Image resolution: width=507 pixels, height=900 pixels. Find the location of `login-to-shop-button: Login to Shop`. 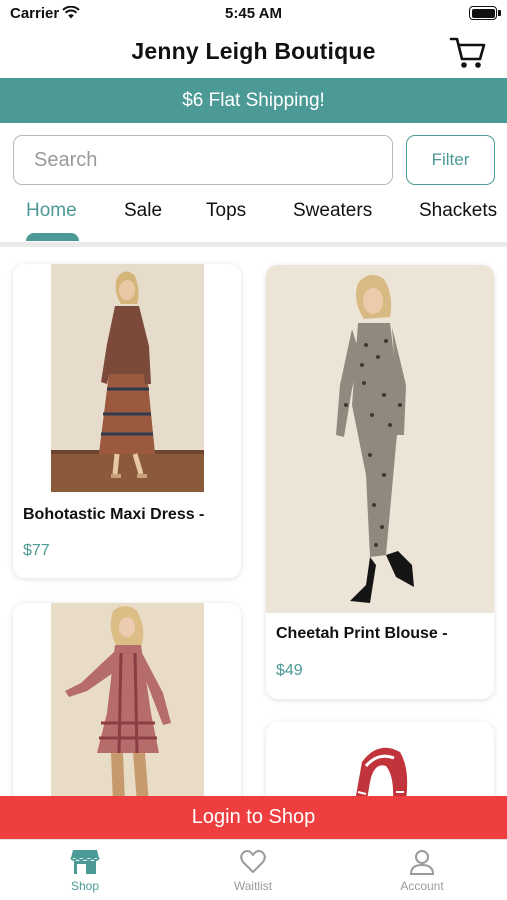

login-to-shop-button: Login to Shop is located at coordinates (253, 817).